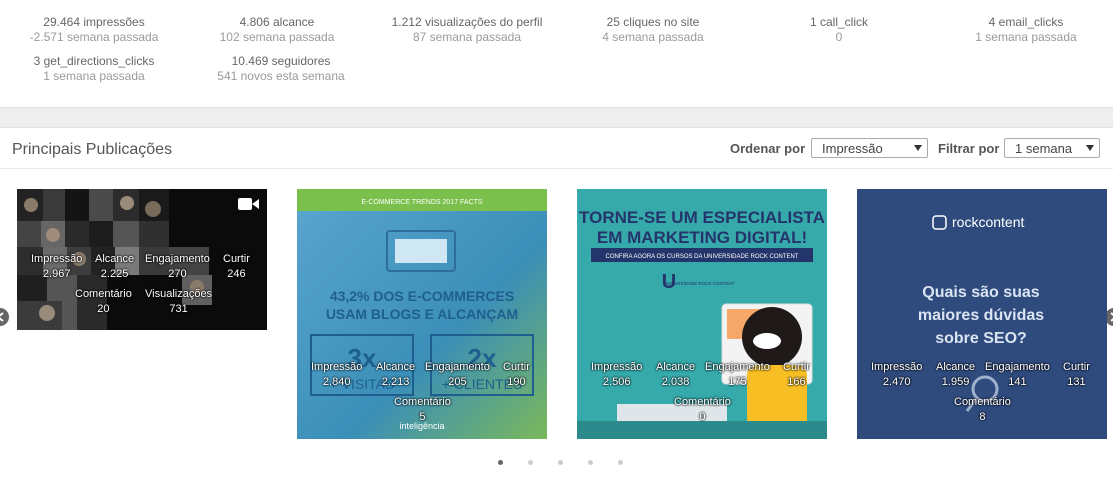  Describe the element at coordinates (94, 22) in the screenshot. I see `stat-value: 29.464 impressões` at that location.